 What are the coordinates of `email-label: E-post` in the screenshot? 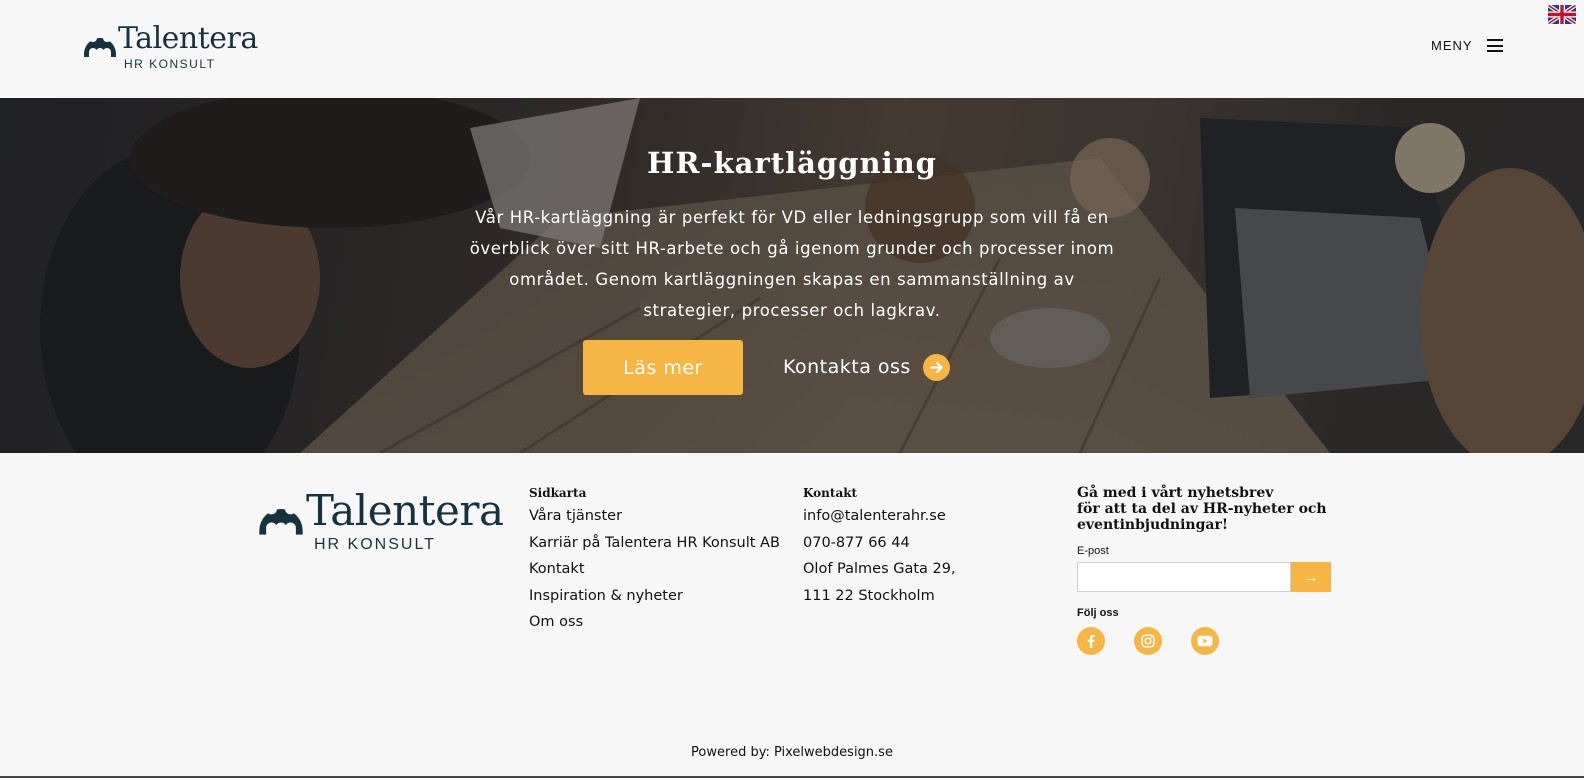 It's located at (1093, 551).